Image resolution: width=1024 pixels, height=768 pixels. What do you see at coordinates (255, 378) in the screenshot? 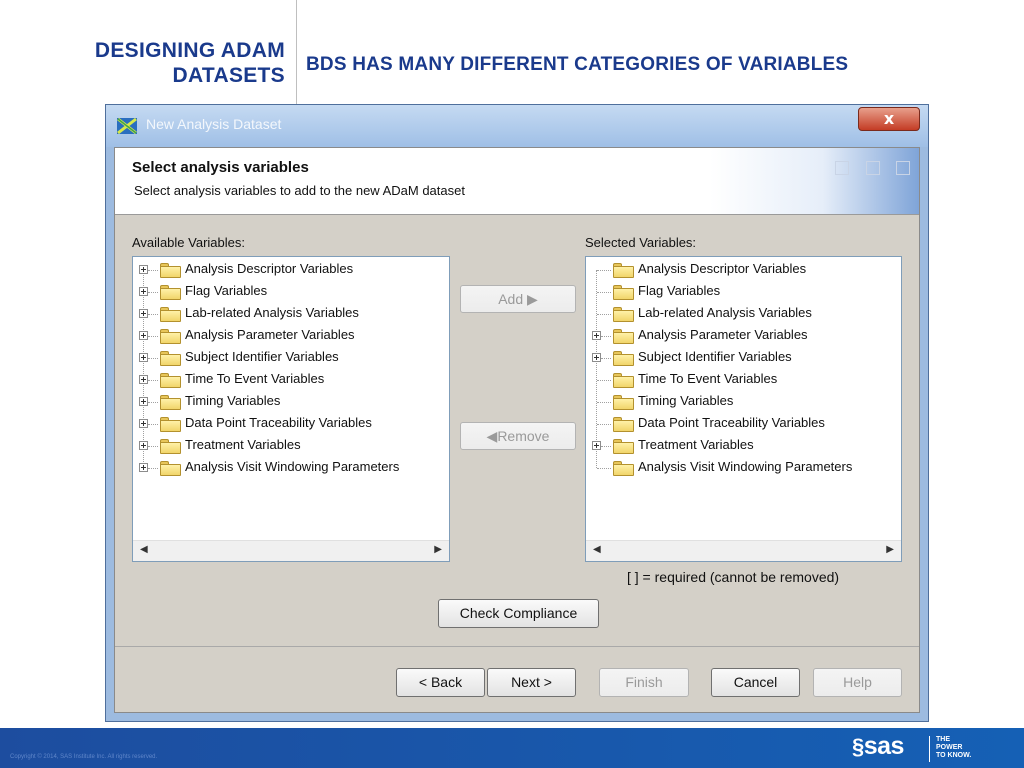
I see `available-tree-item-label: Time To Event Variables` at bounding box center [255, 378].